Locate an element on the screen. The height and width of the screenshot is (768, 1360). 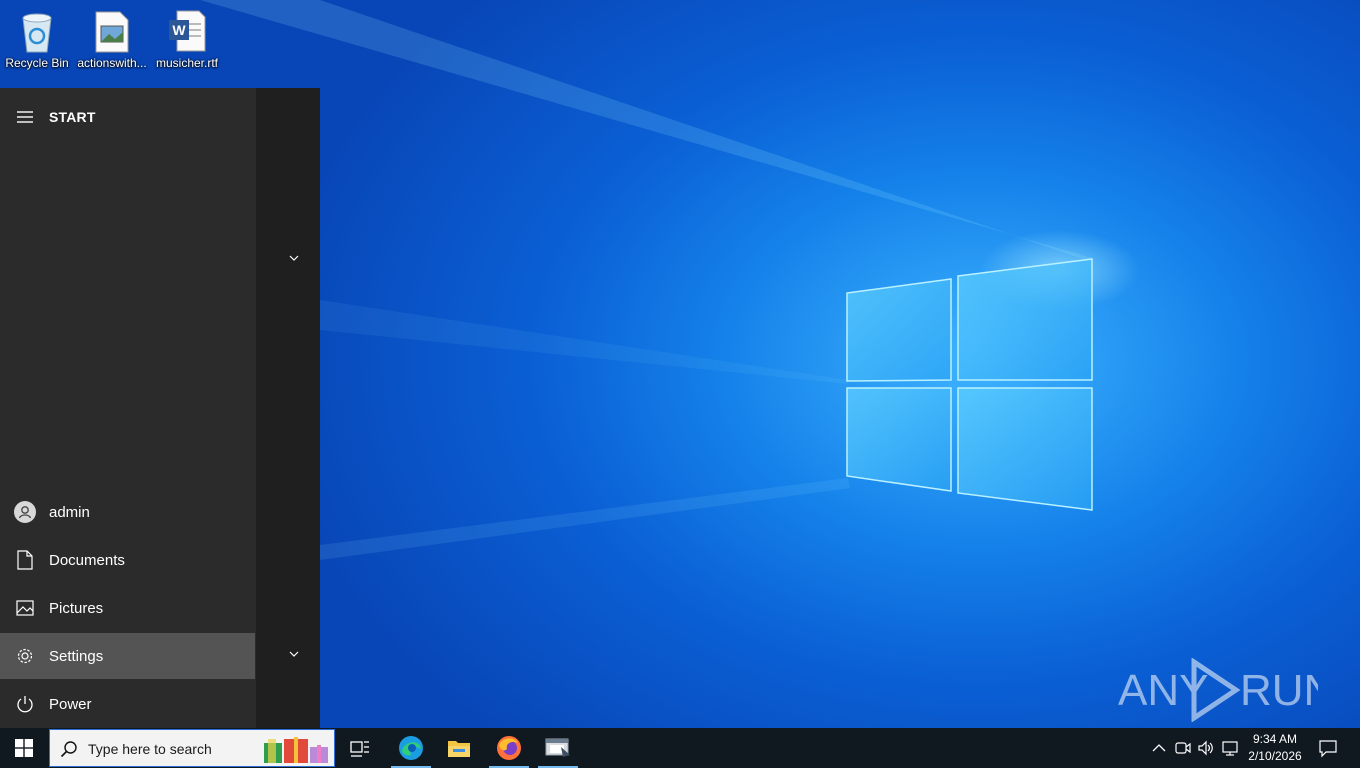
taskbar-edge is located at coordinates (411, 748).